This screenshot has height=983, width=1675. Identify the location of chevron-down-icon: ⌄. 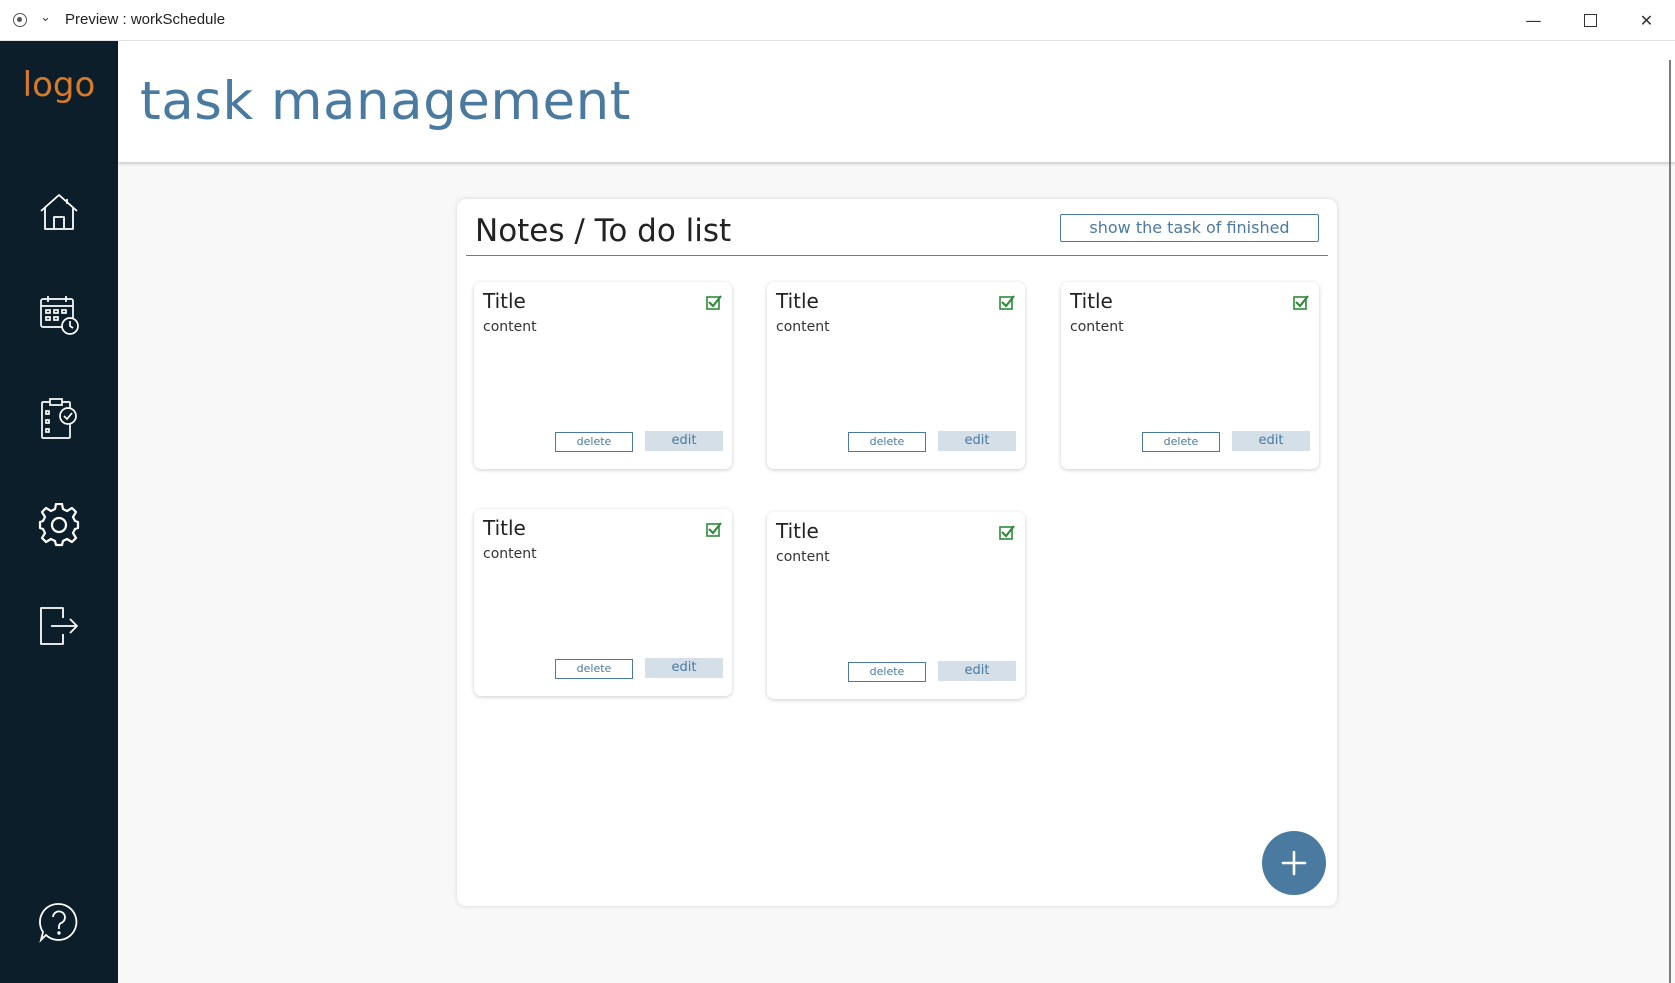
(45, 17).